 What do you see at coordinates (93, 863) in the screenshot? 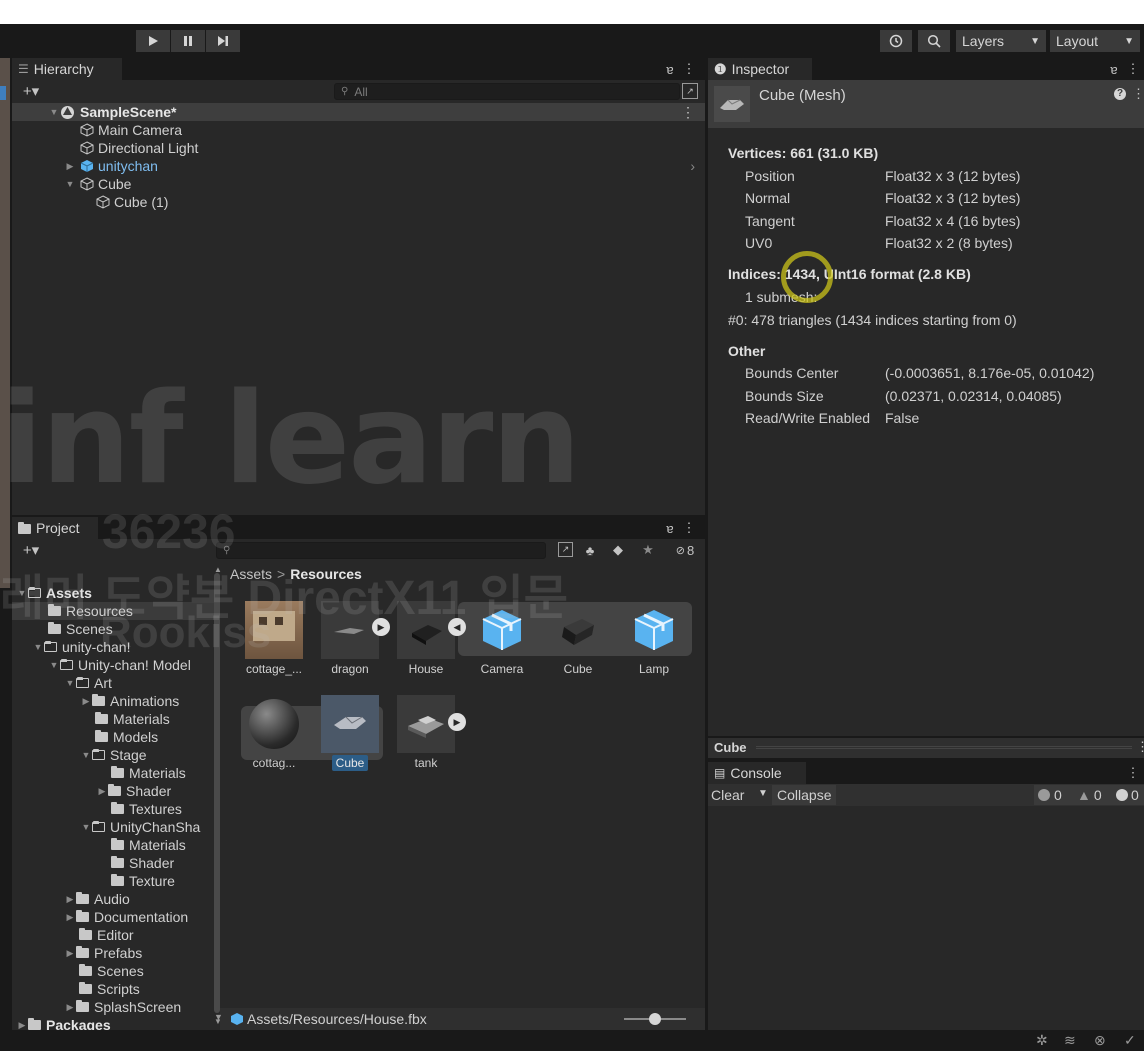
I see `tree-item-ucs-shader: Shader` at bounding box center [93, 863].